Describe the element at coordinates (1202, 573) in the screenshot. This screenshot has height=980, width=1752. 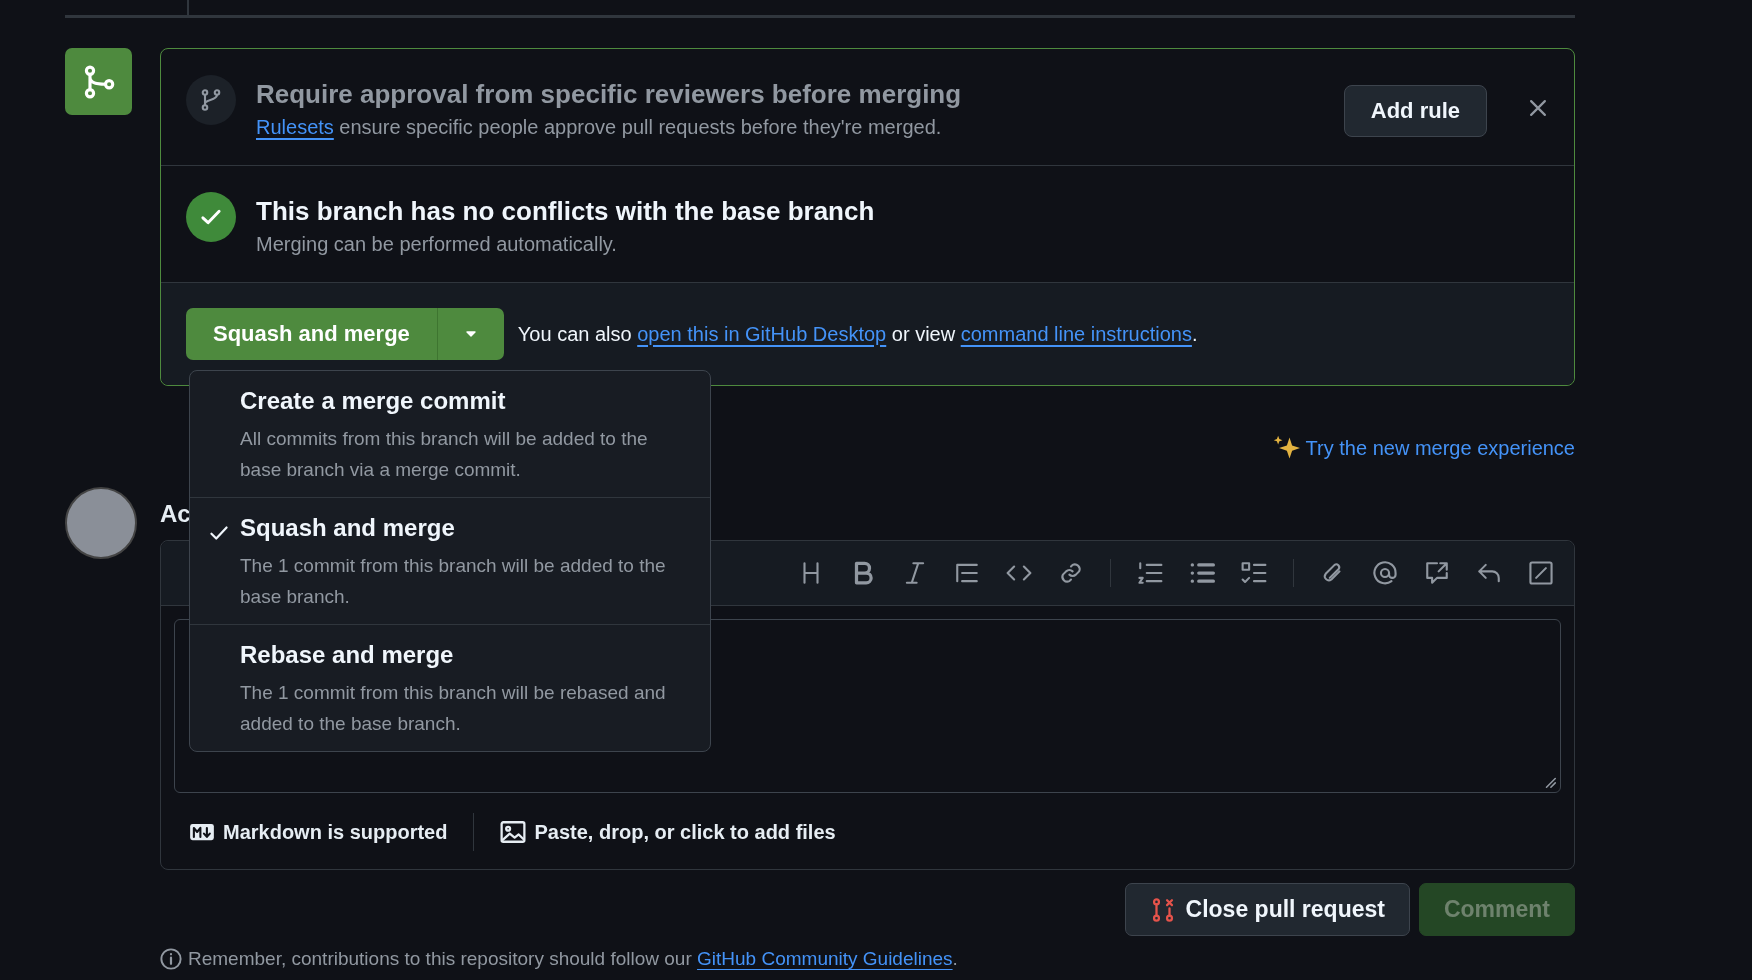
I see `bullet-list-icon` at that location.